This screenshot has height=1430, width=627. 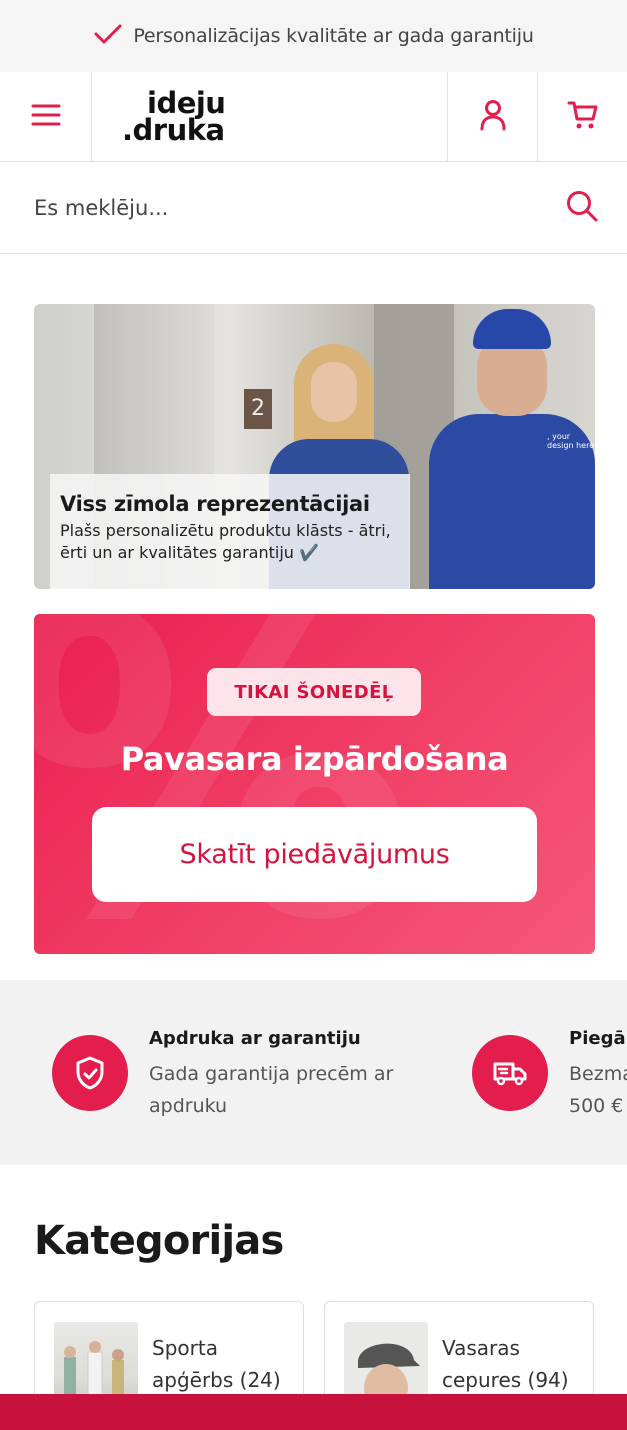 I want to click on feature-desc: Bezma 500 €, so click(x=598, y=1090).